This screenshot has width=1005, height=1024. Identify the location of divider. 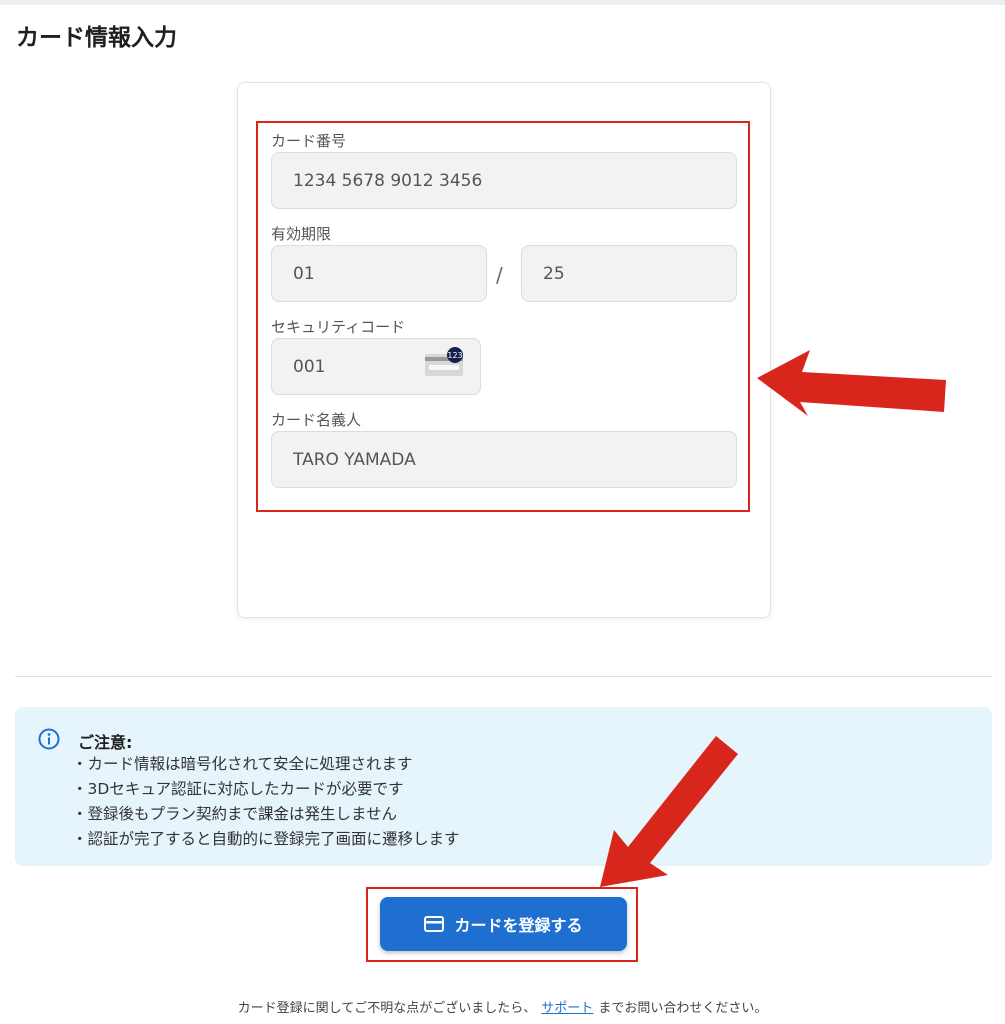
(503, 676).